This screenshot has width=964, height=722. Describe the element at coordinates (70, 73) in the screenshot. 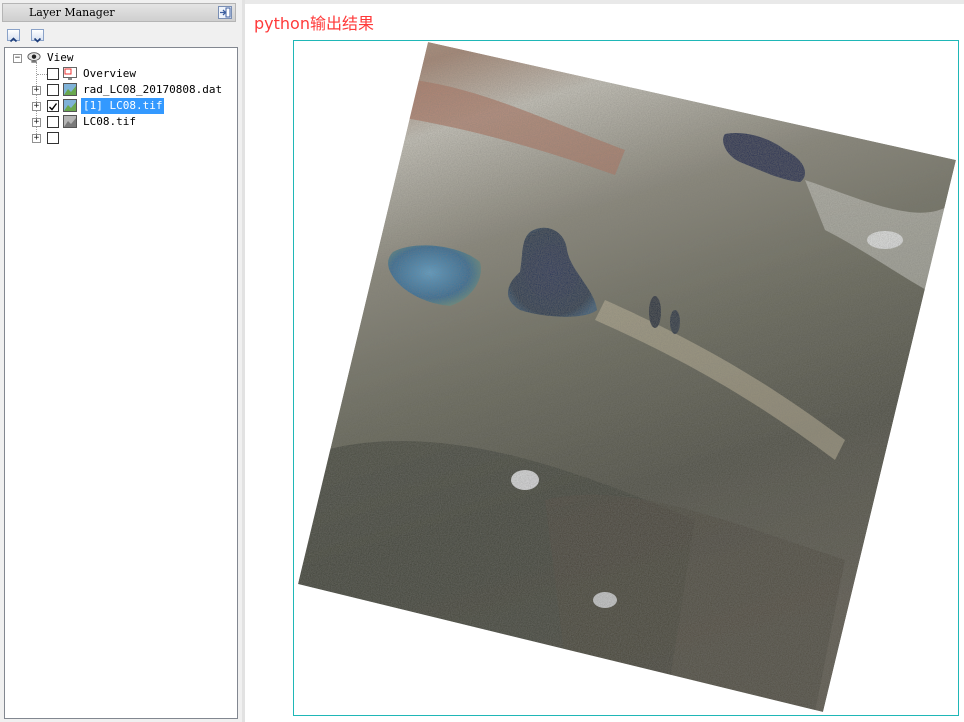

I see `overview-icon` at that location.